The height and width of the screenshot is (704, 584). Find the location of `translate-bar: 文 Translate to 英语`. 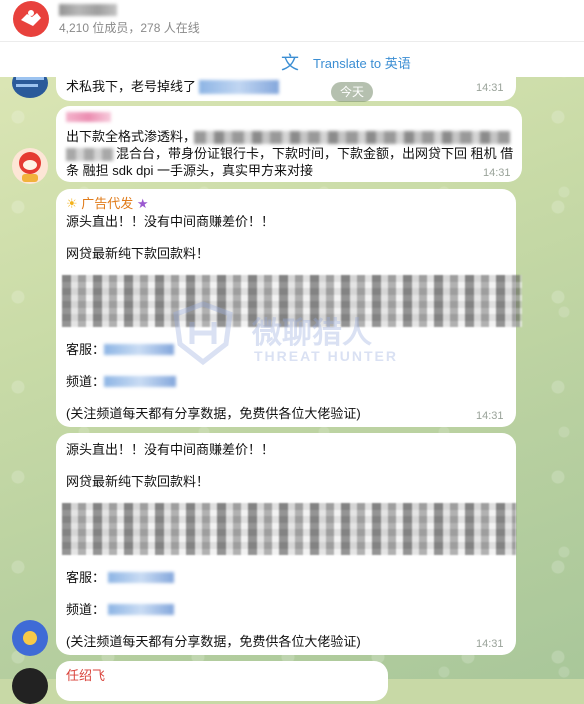

translate-bar: 文 Translate to 英语 is located at coordinates (292, 59).